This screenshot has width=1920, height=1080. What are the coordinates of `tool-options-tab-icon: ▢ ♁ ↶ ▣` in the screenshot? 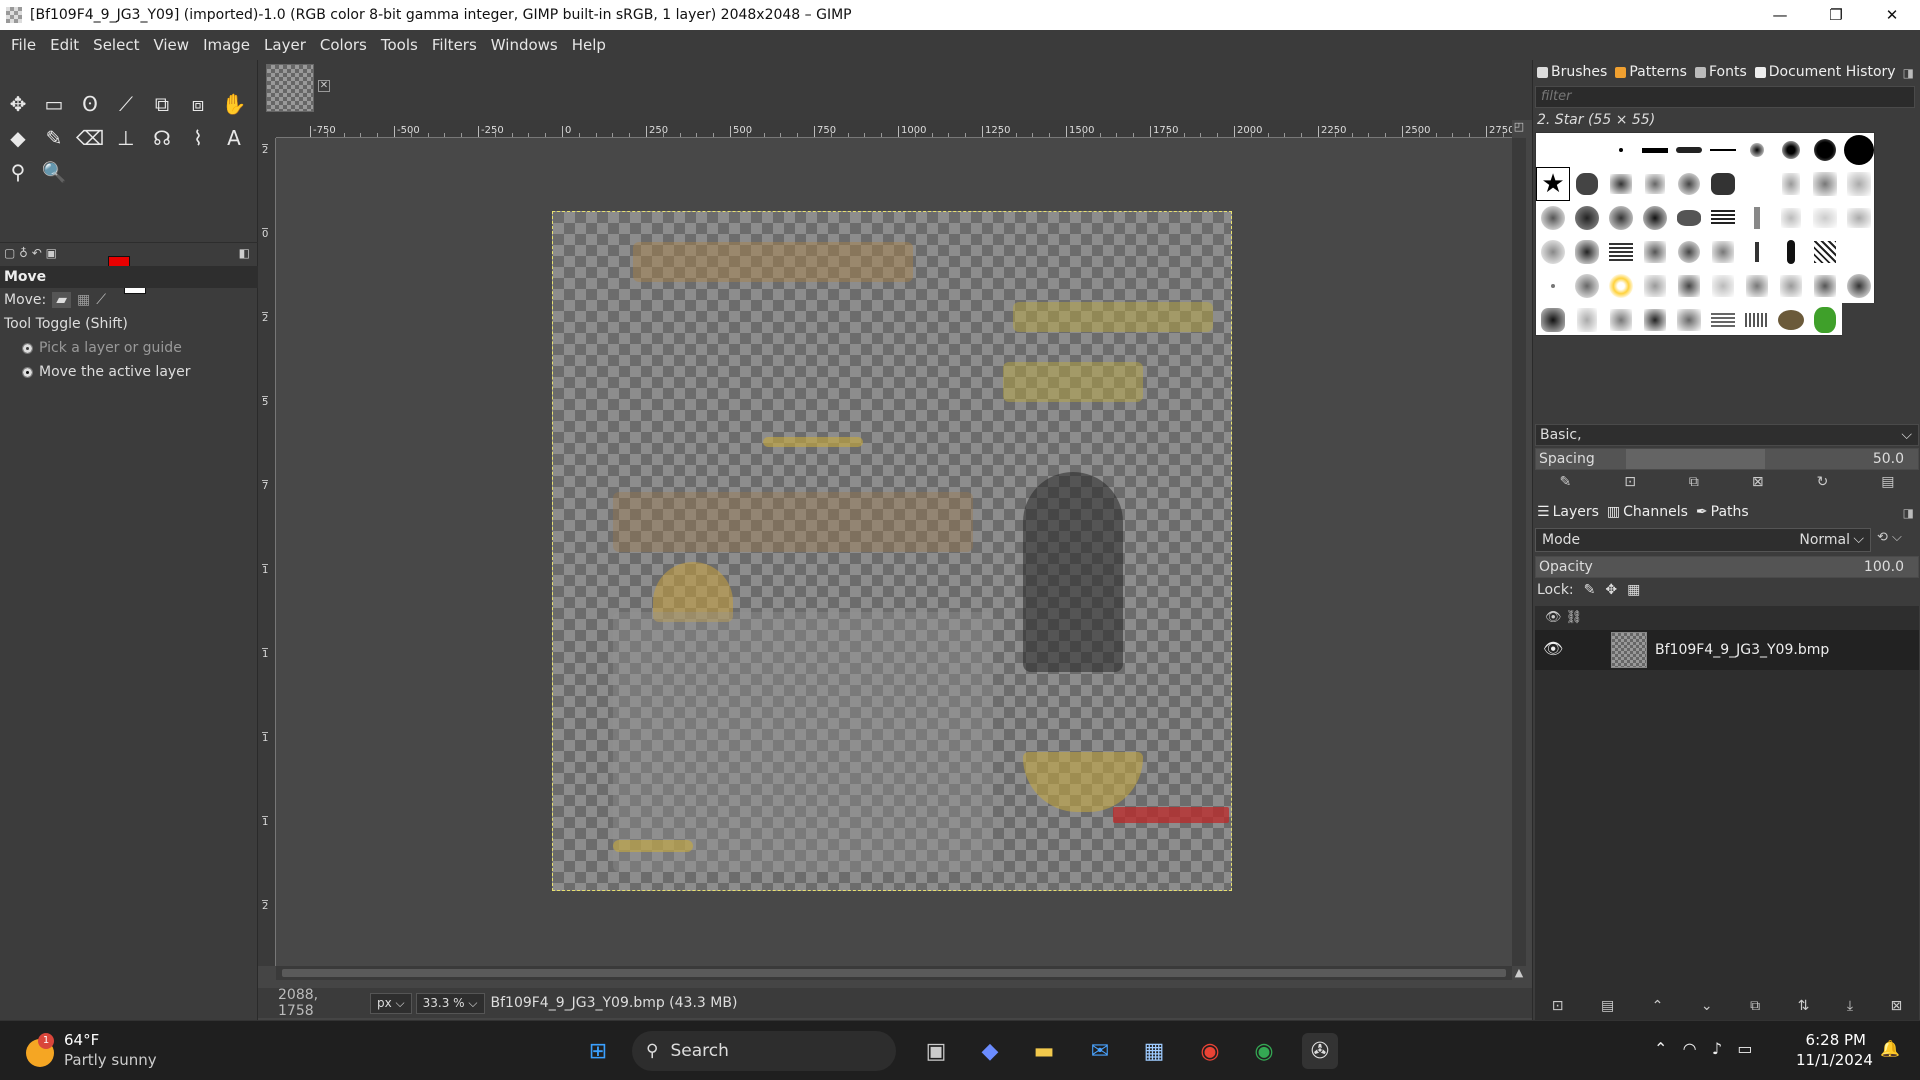 It's located at (30, 253).